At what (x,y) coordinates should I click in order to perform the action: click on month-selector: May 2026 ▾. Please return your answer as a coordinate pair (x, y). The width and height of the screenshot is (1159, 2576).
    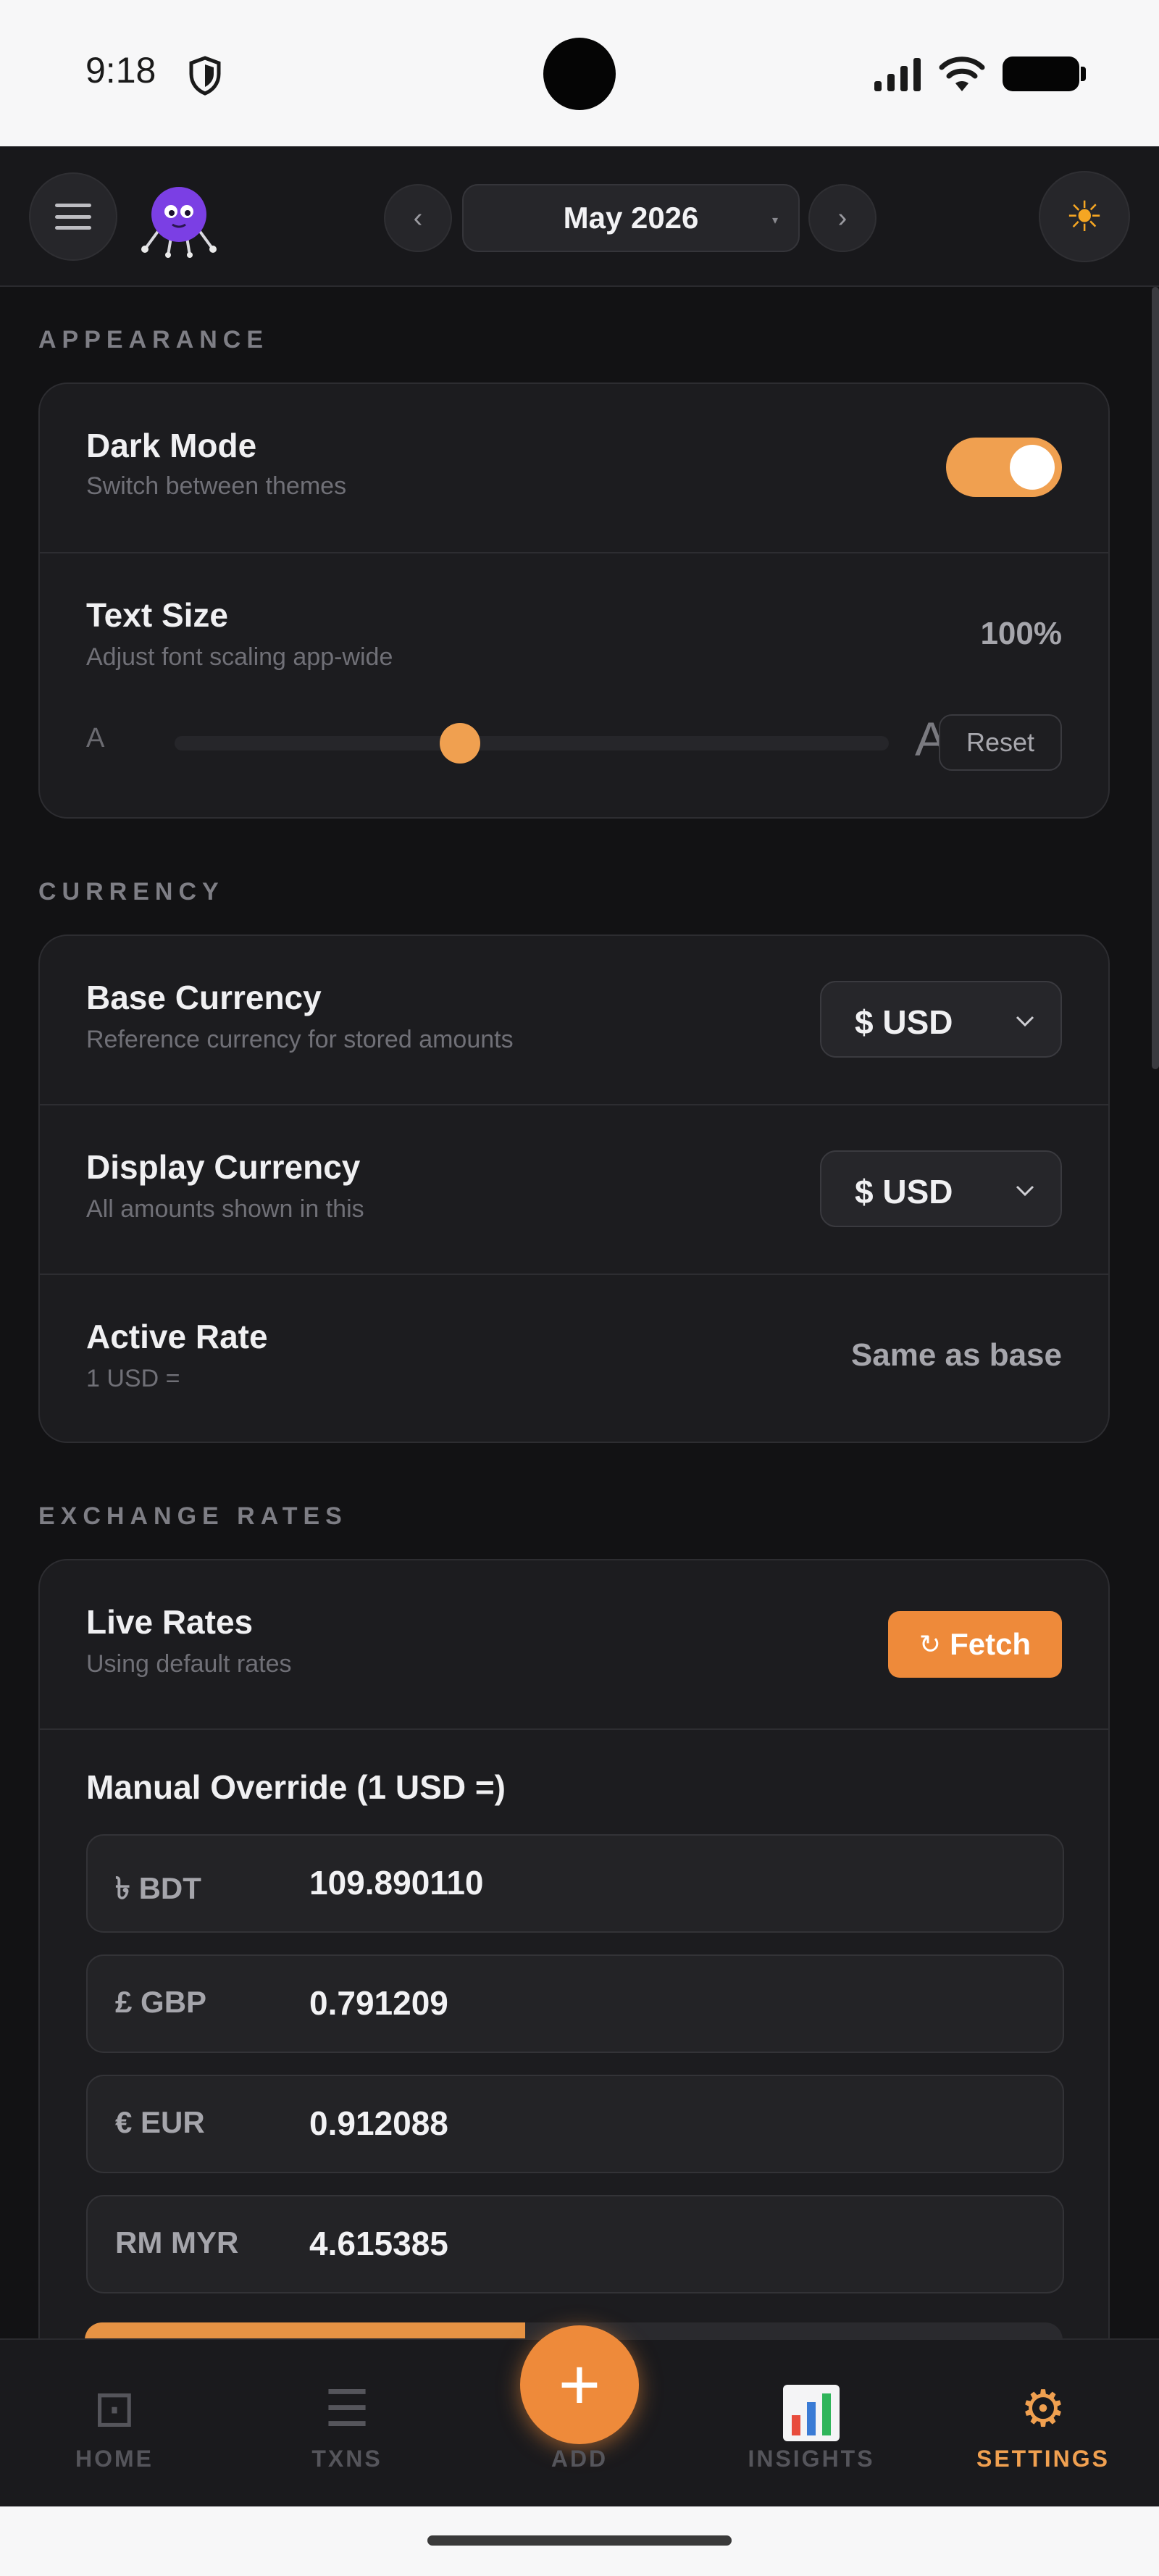
    Looking at the image, I should click on (631, 218).